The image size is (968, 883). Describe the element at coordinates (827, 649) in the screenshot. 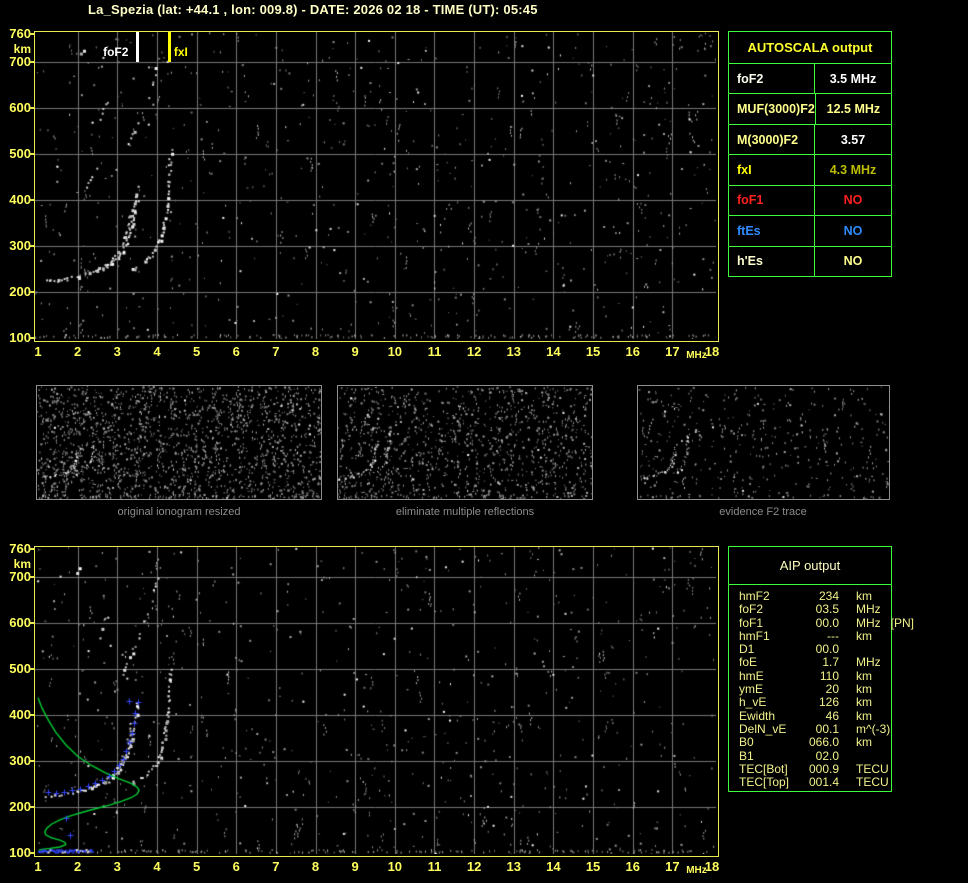

I see `aip-row-value: 00.0` at that location.